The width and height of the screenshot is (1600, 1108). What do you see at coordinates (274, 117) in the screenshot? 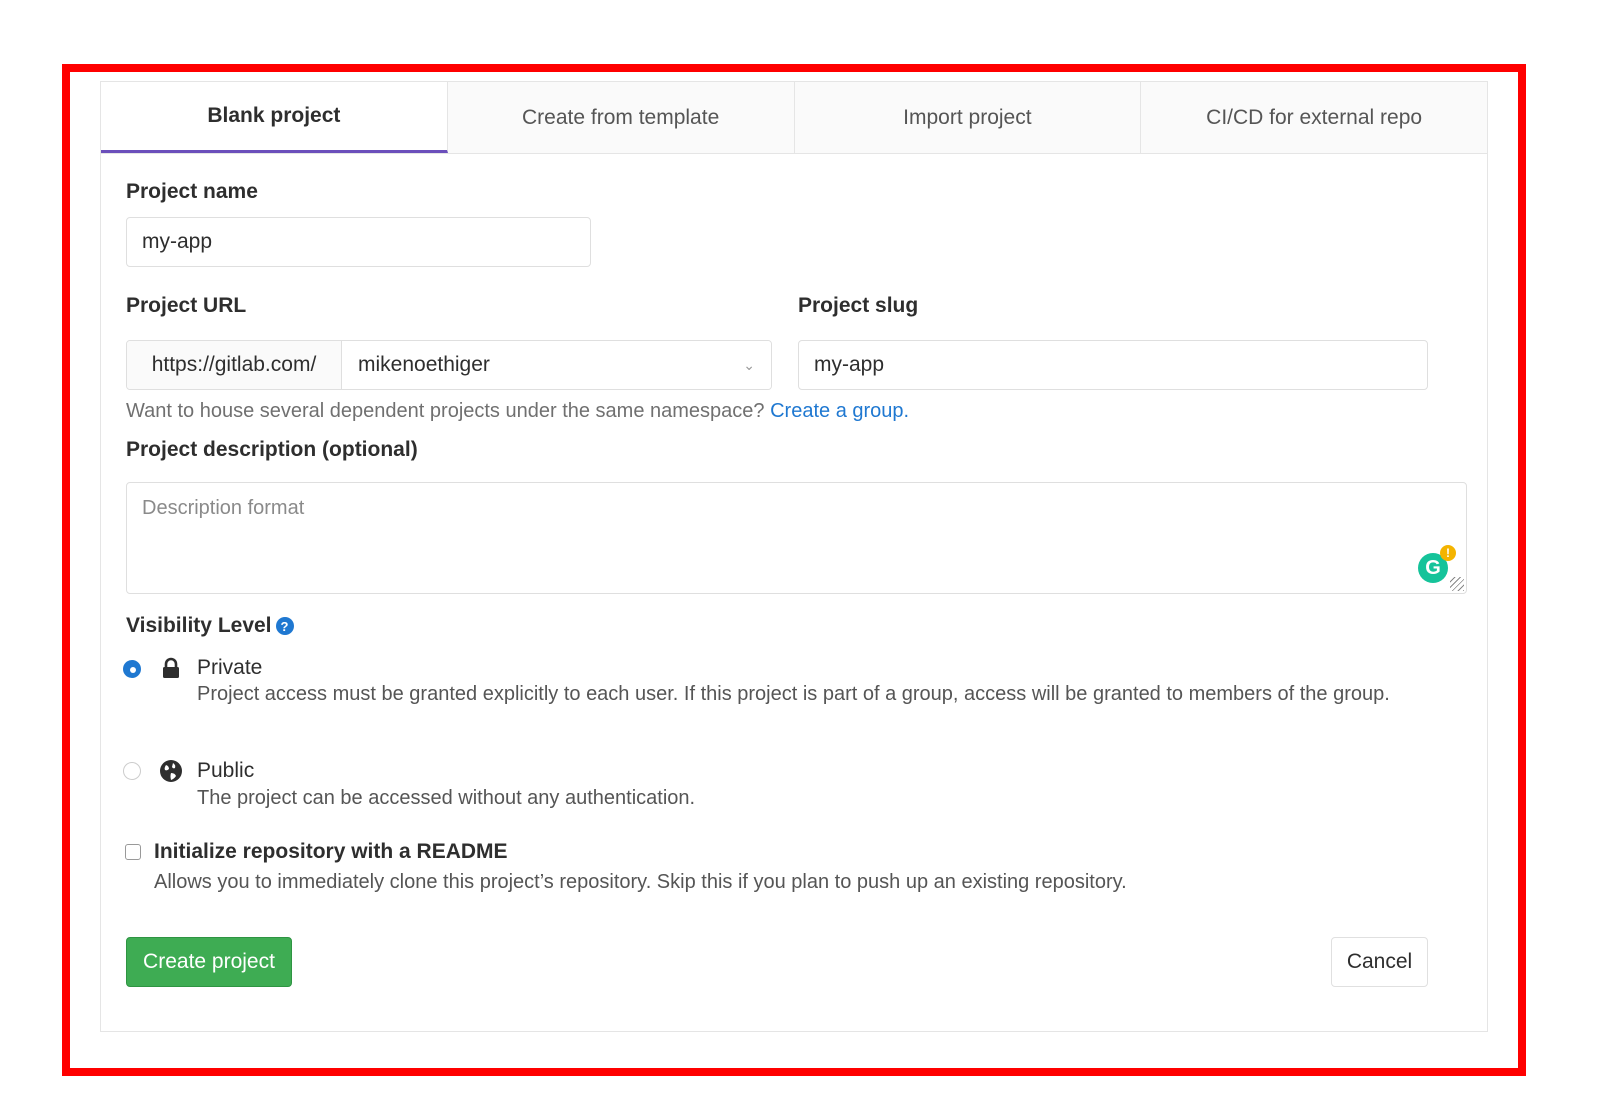
I see `tab-blank-project: Blank project` at bounding box center [274, 117].